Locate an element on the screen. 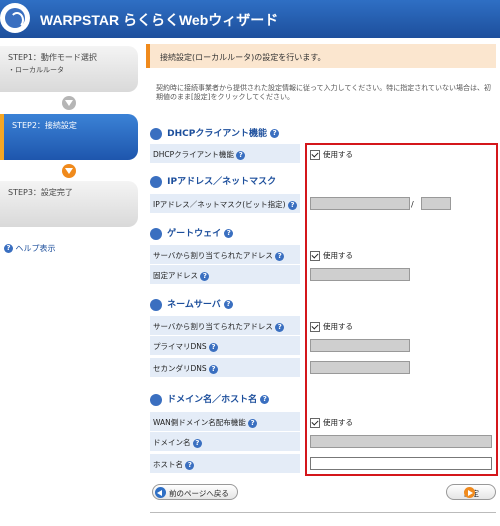  step3-item: STEP3：設定完了 is located at coordinates (69, 204).